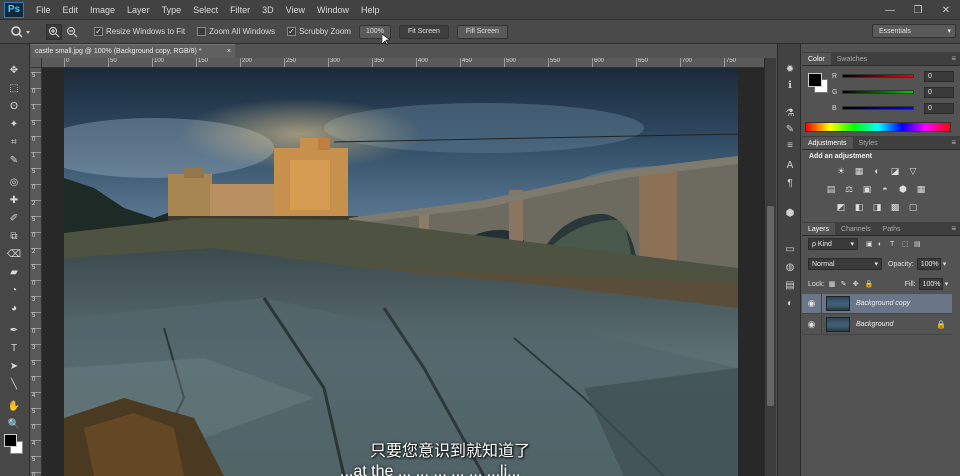  Describe the element at coordinates (14, 236) in the screenshot. I see `history-brush-tool-icon: ⧉` at that location.